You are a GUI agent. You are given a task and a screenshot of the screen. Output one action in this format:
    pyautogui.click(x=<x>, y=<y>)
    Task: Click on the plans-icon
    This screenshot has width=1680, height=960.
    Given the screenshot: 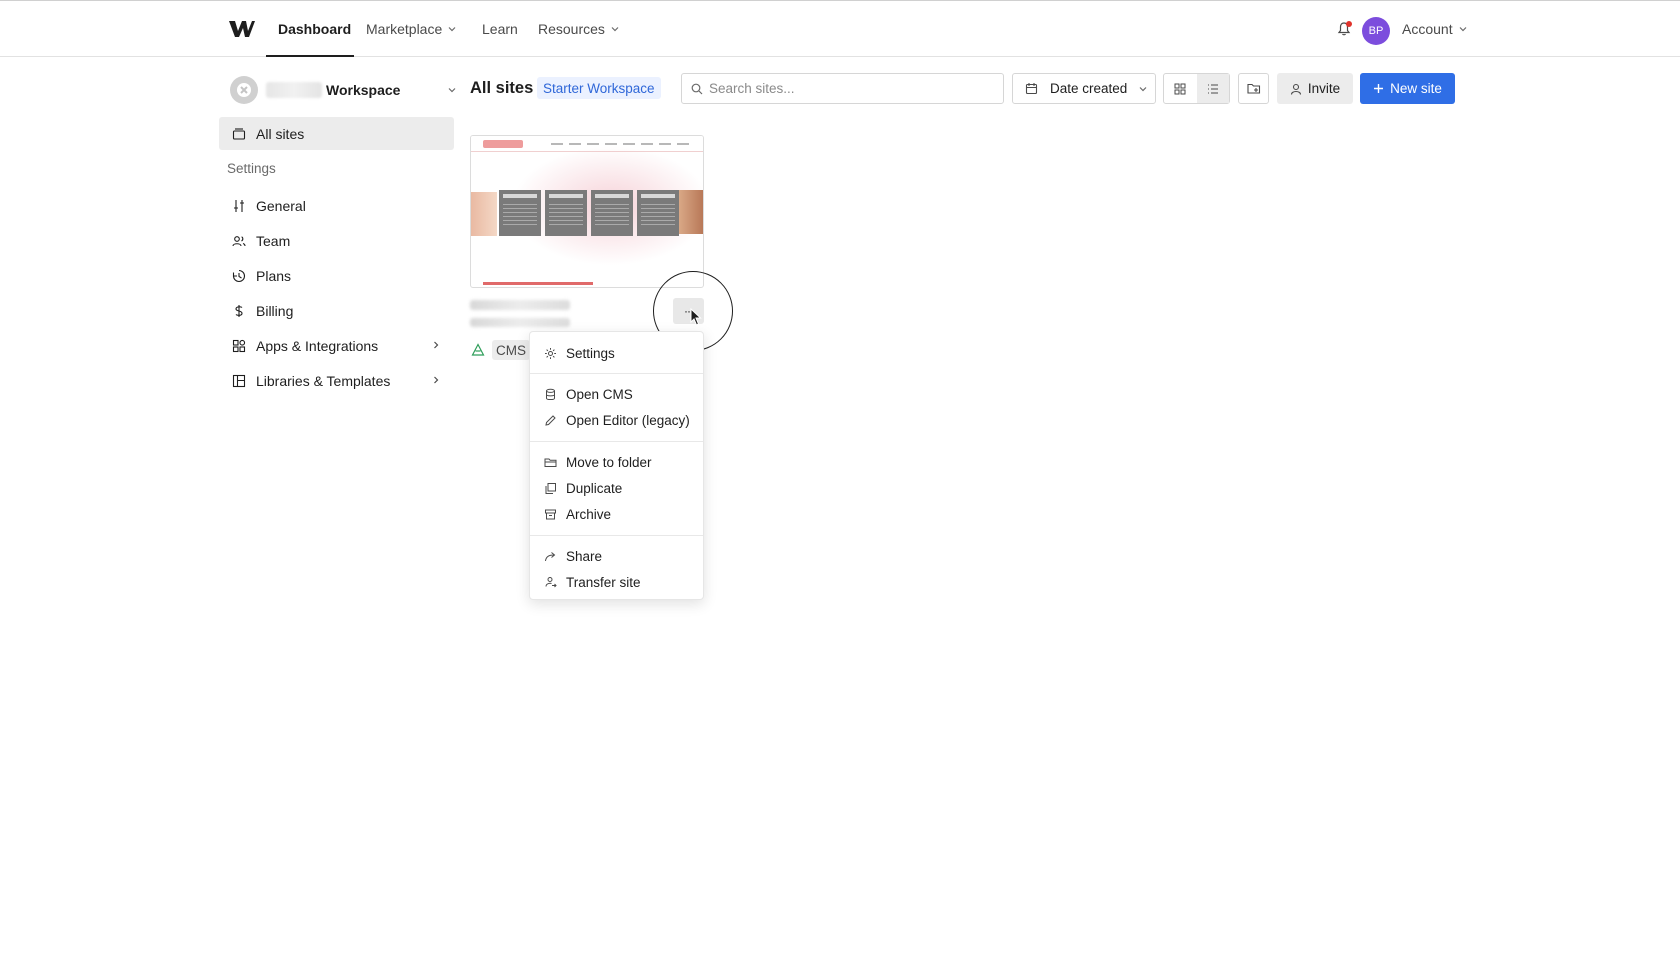 What is the action you would take?
    pyautogui.click(x=239, y=275)
    